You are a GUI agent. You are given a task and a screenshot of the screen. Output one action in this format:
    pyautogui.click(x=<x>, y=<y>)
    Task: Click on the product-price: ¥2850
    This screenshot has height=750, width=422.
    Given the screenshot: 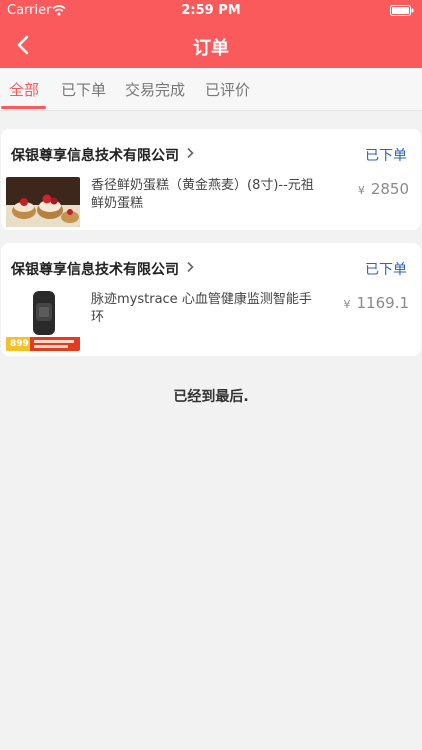 What is the action you would take?
    pyautogui.click(x=383, y=189)
    